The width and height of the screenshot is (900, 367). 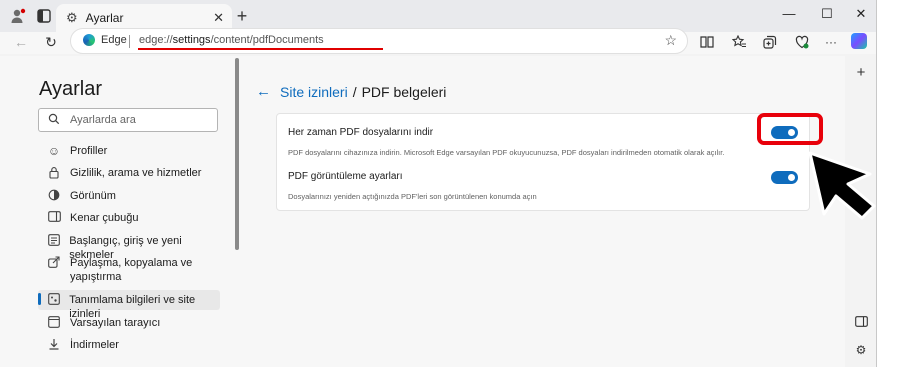 I want to click on download-icon, so click(x=54, y=345).